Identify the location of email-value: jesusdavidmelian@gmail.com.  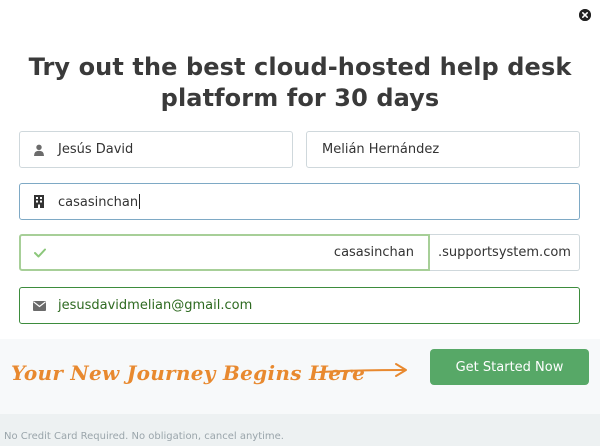
(155, 305).